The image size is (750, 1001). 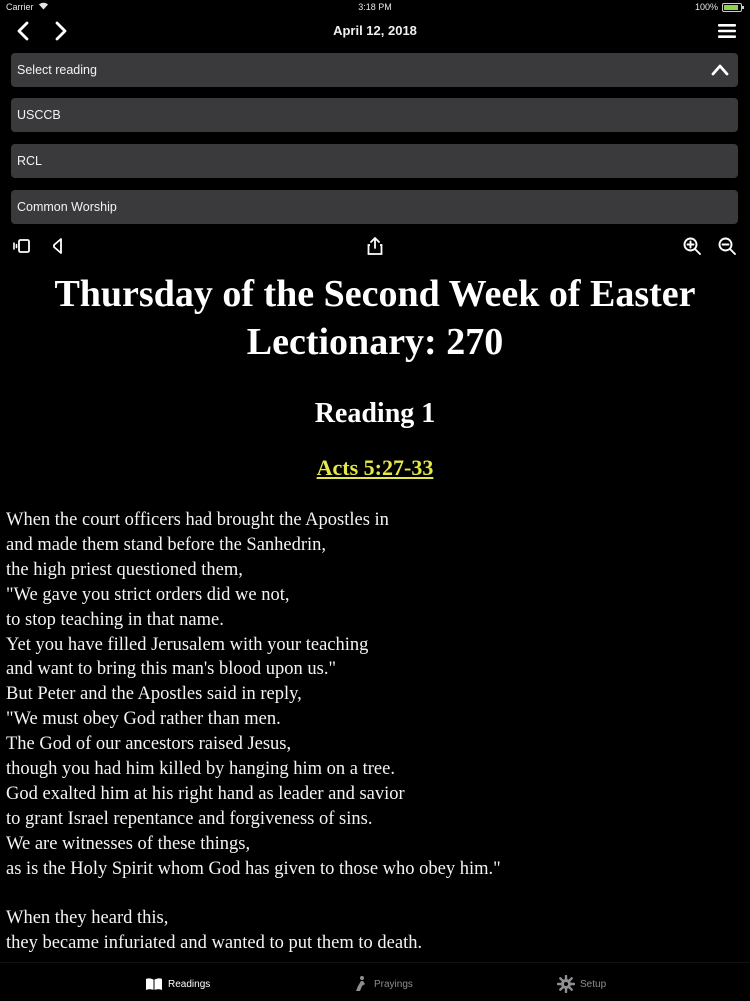 What do you see at coordinates (375, 413) in the screenshot?
I see `reading-heading: Reading 1` at bounding box center [375, 413].